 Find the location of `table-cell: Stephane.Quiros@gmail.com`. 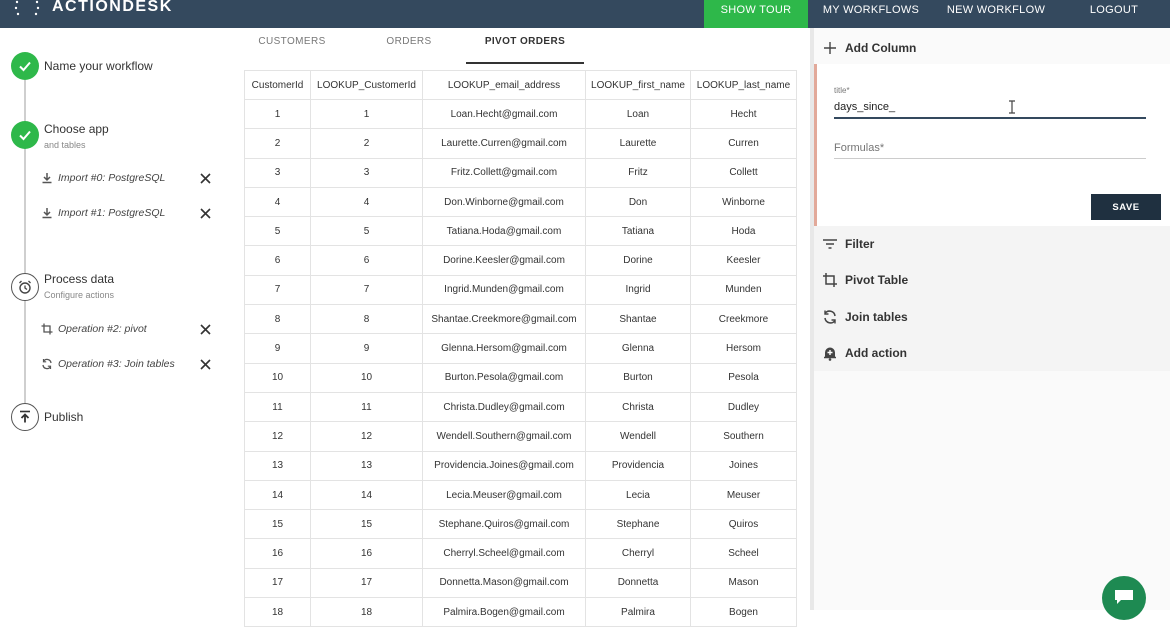

table-cell: Stephane.Quiros@gmail.com is located at coordinates (504, 524).